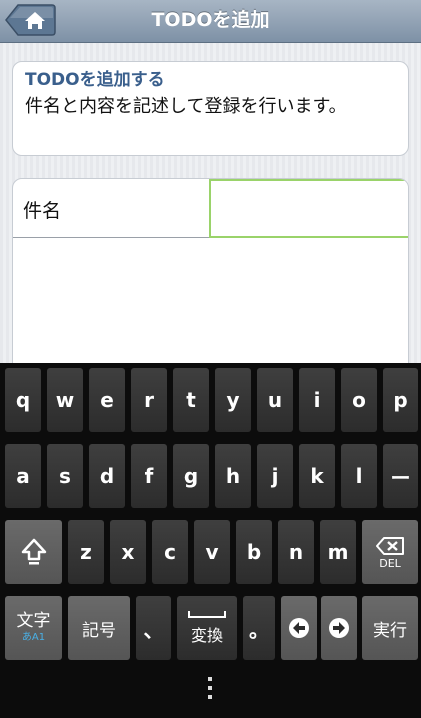 This screenshot has height=718, width=421. I want to click on key-q: q, so click(23, 400).